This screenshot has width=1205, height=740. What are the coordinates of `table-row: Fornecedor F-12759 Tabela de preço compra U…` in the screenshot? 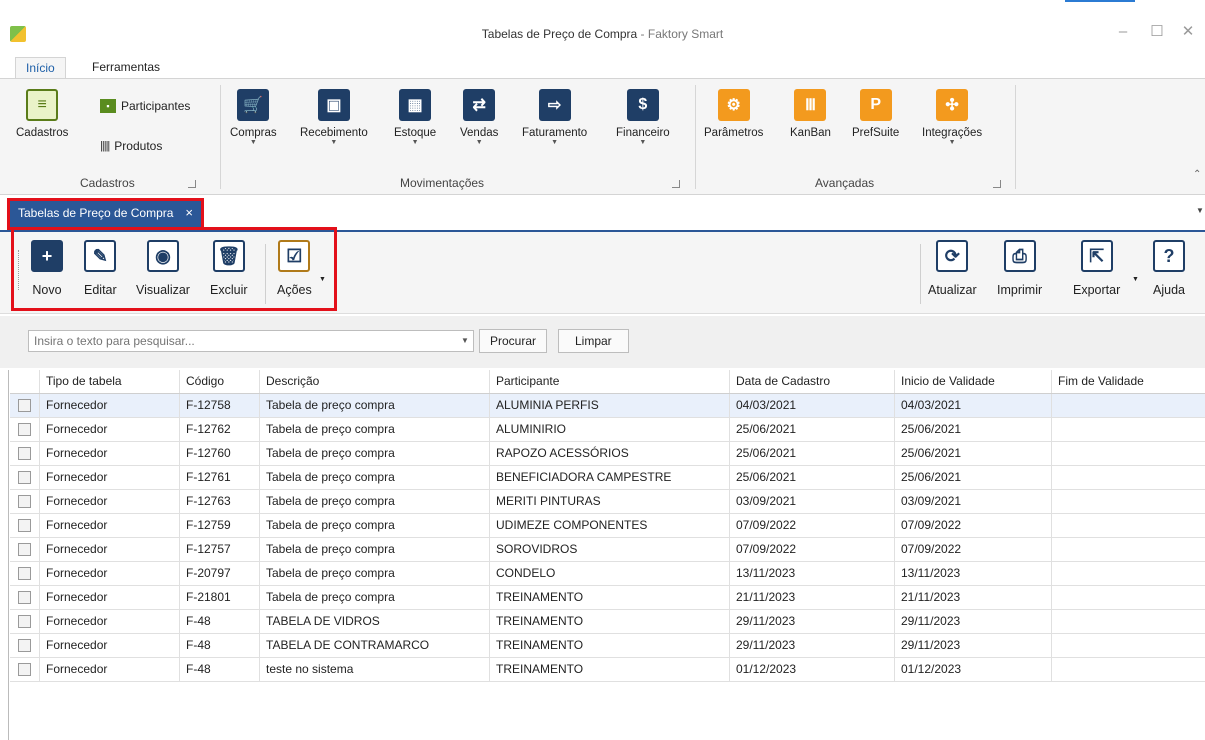 It's located at (607, 526).